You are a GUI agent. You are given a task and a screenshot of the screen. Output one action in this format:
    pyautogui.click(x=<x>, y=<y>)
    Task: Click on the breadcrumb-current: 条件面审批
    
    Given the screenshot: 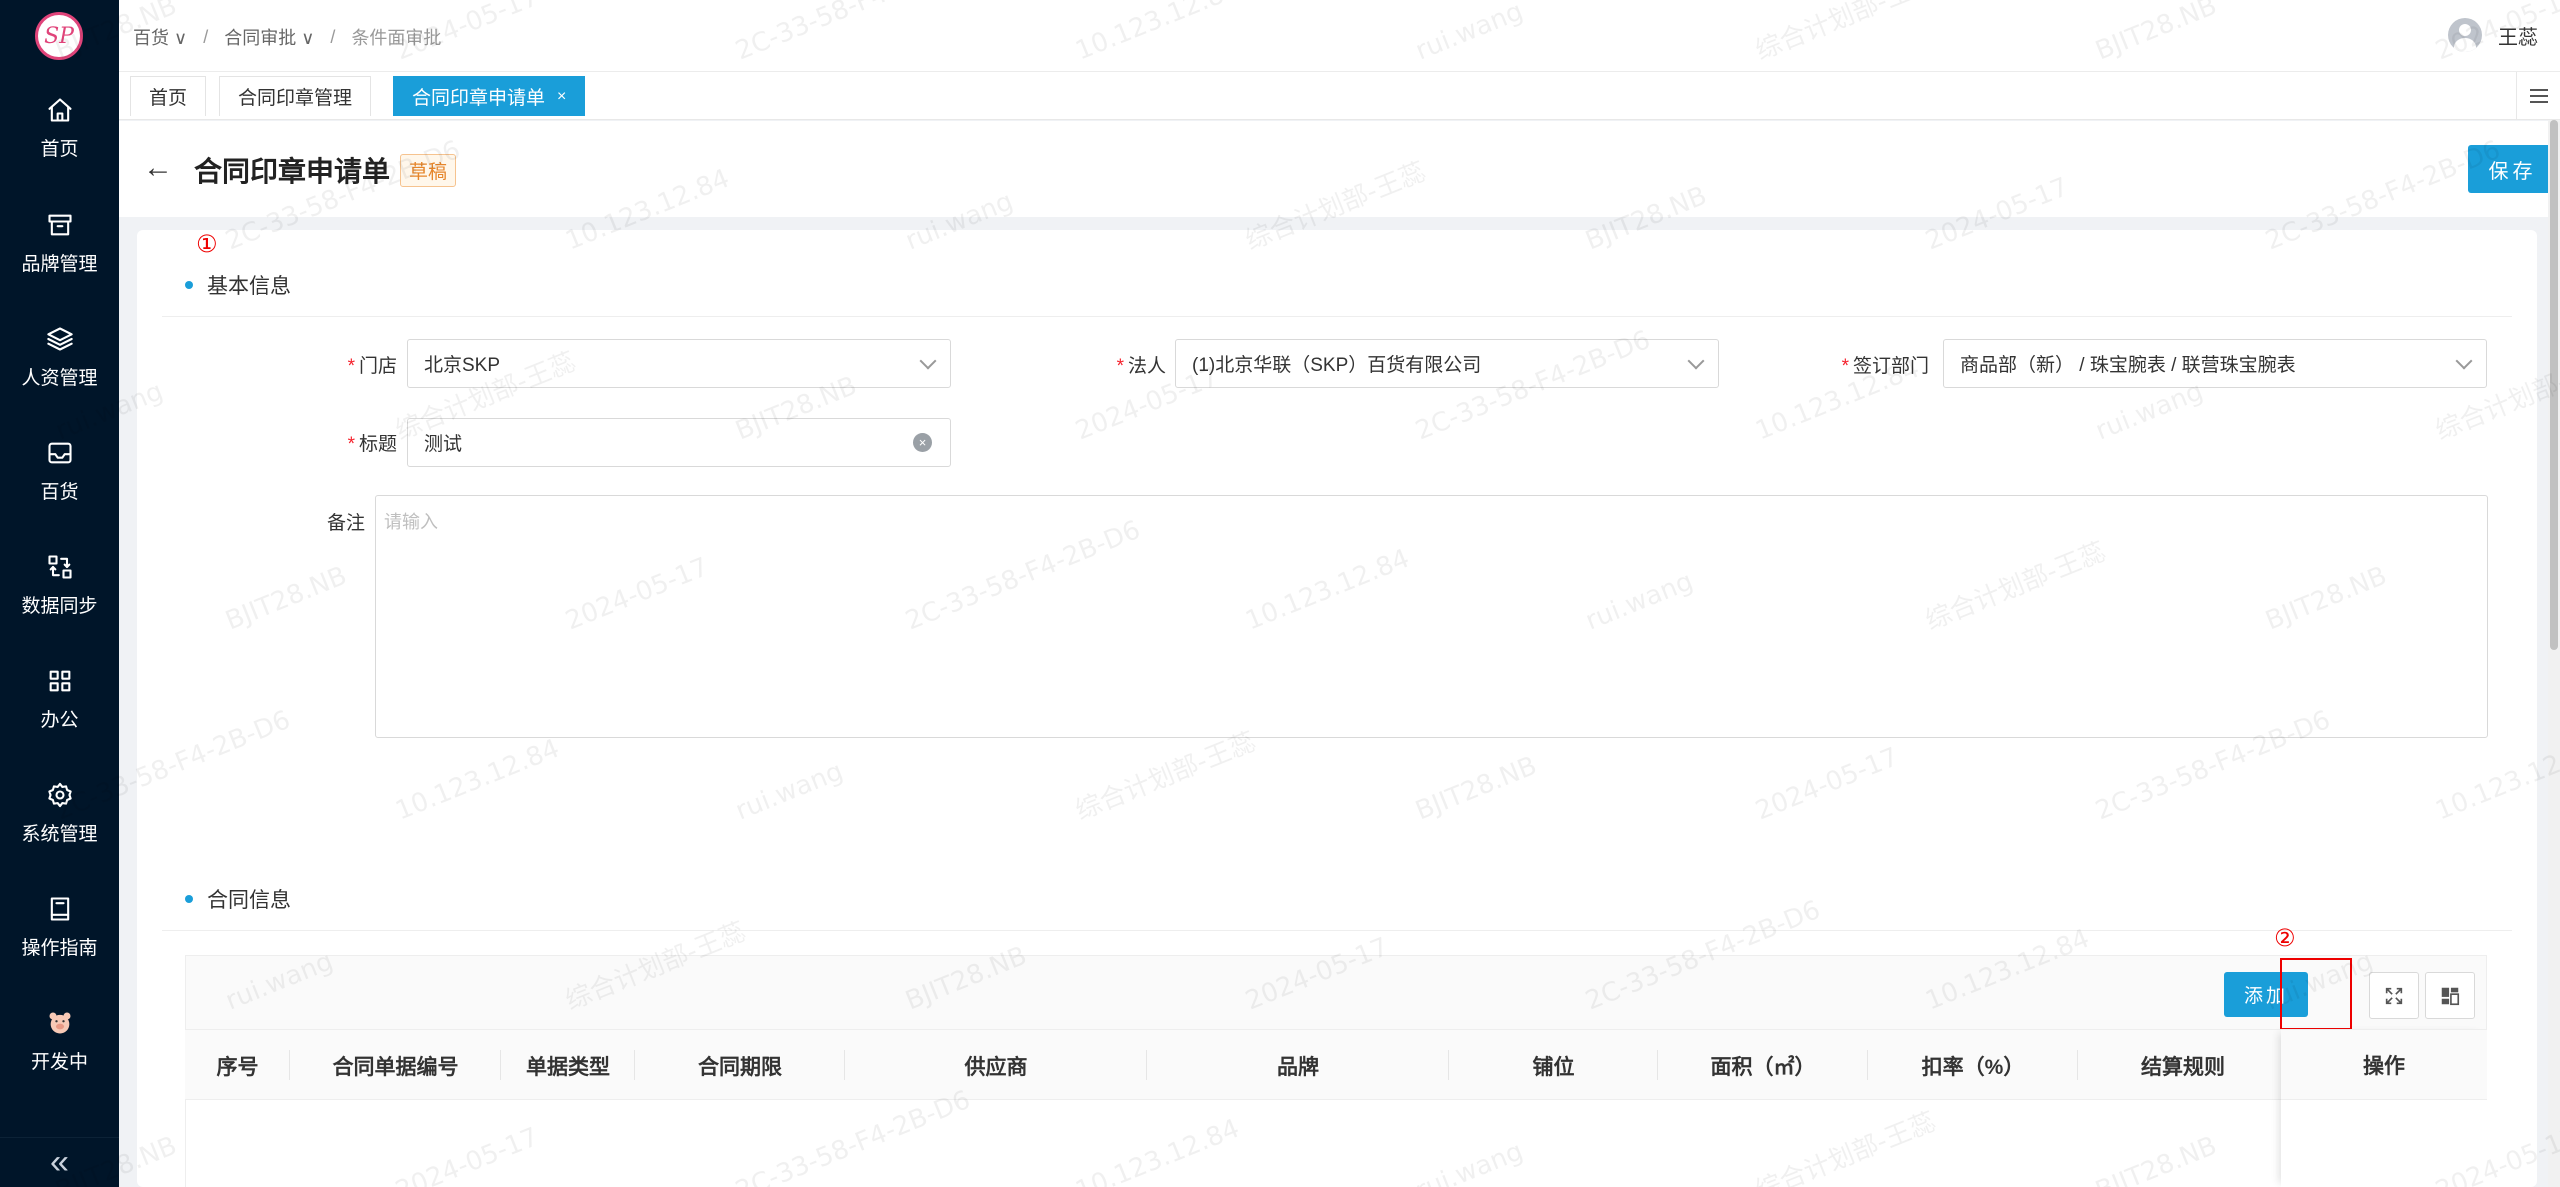 What is the action you would take?
    pyautogui.click(x=396, y=38)
    